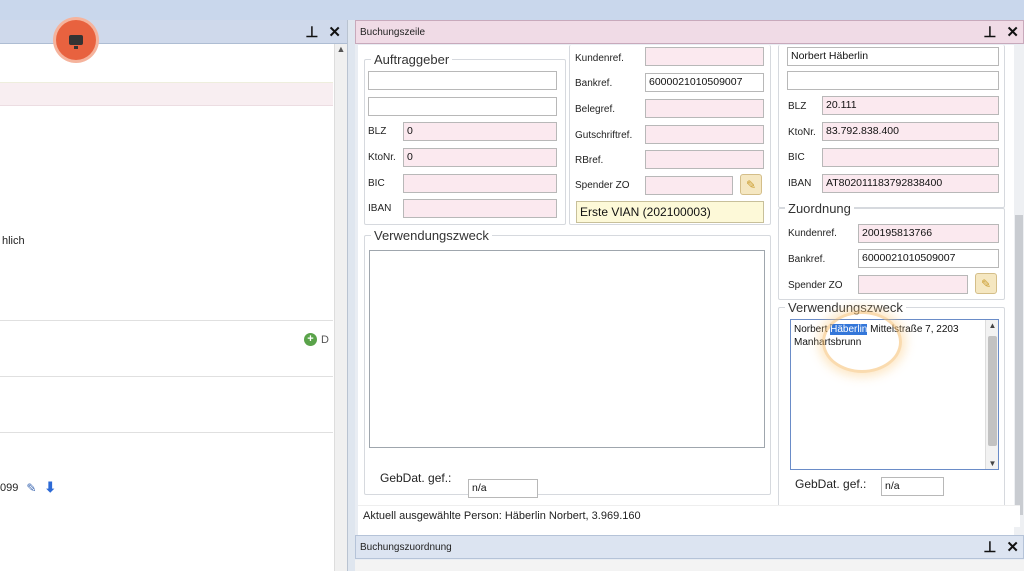 Image resolution: width=1024 pixels, height=571 pixels. Describe the element at coordinates (807, 259) in the screenshot. I see `zuordnung-bankref-label: Bankref.` at that location.